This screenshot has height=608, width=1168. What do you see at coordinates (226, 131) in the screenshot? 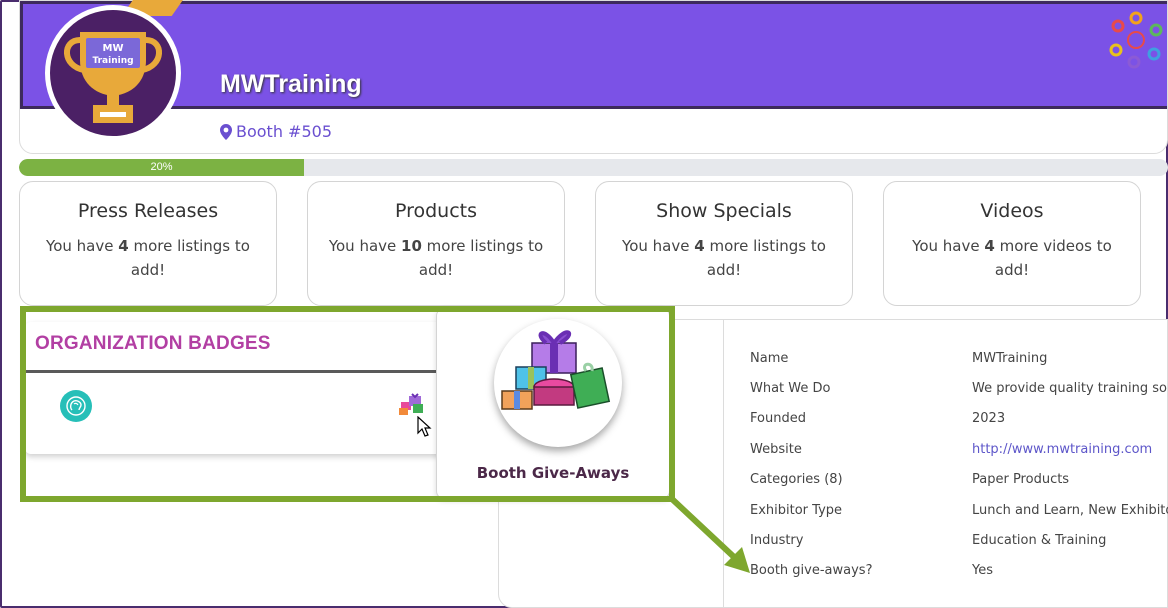
I see `map-pin-icon` at bounding box center [226, 131].